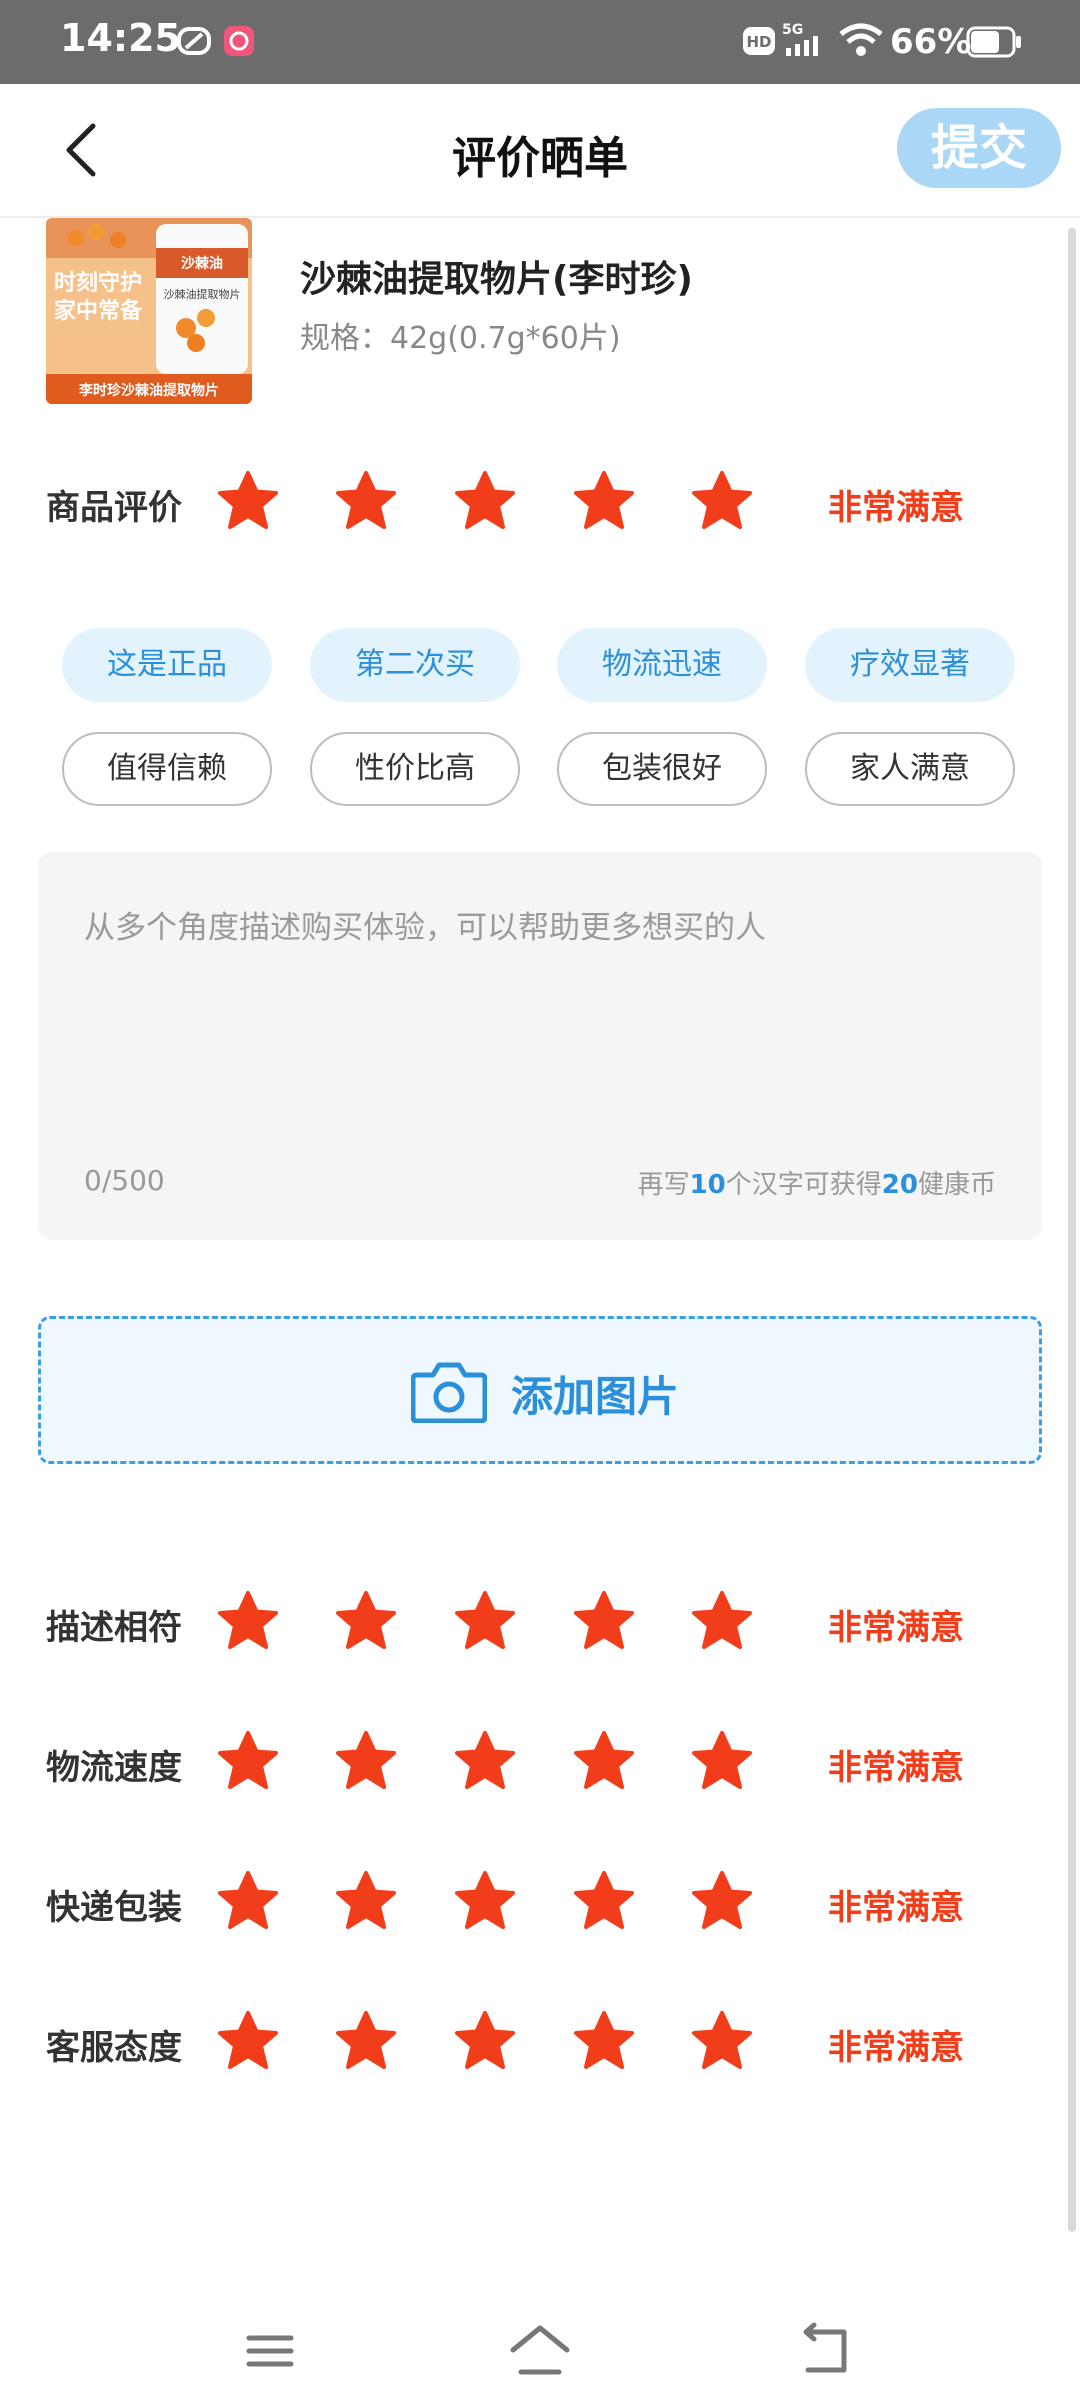  Describe the element at coordinates (485, 1901) in the screenshot. I see `detail-rating-3-star-3-icon` at that location.